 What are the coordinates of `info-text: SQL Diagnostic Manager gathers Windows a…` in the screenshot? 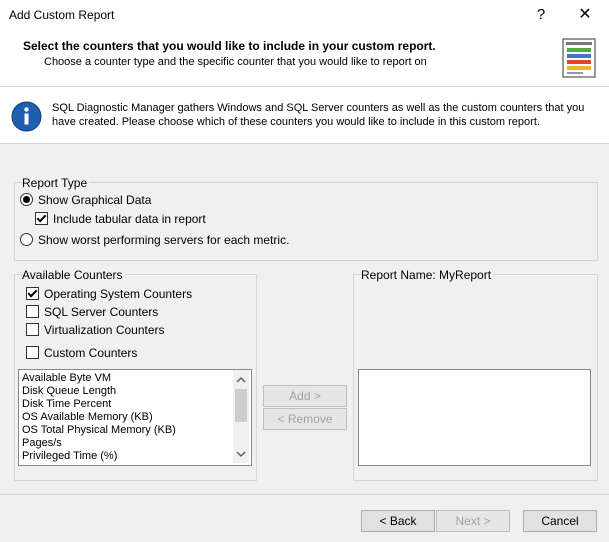 It's located at (318, 115).